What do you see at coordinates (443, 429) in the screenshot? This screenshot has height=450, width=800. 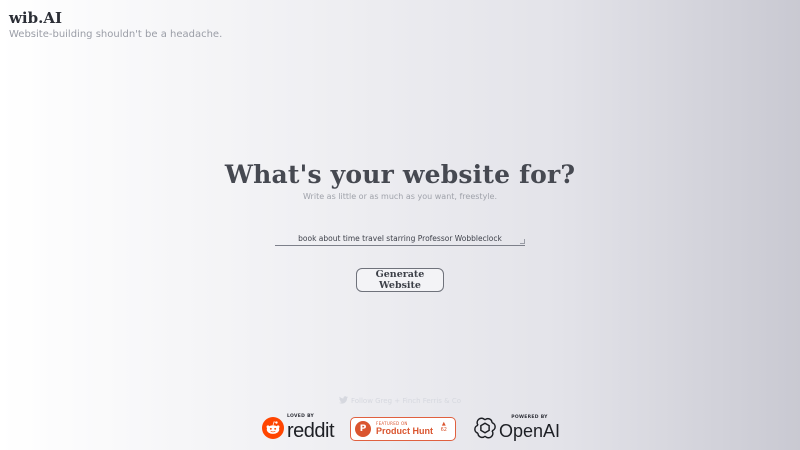 I see `product-hunt-vote-count: 62` at bounding box center [443, 429].